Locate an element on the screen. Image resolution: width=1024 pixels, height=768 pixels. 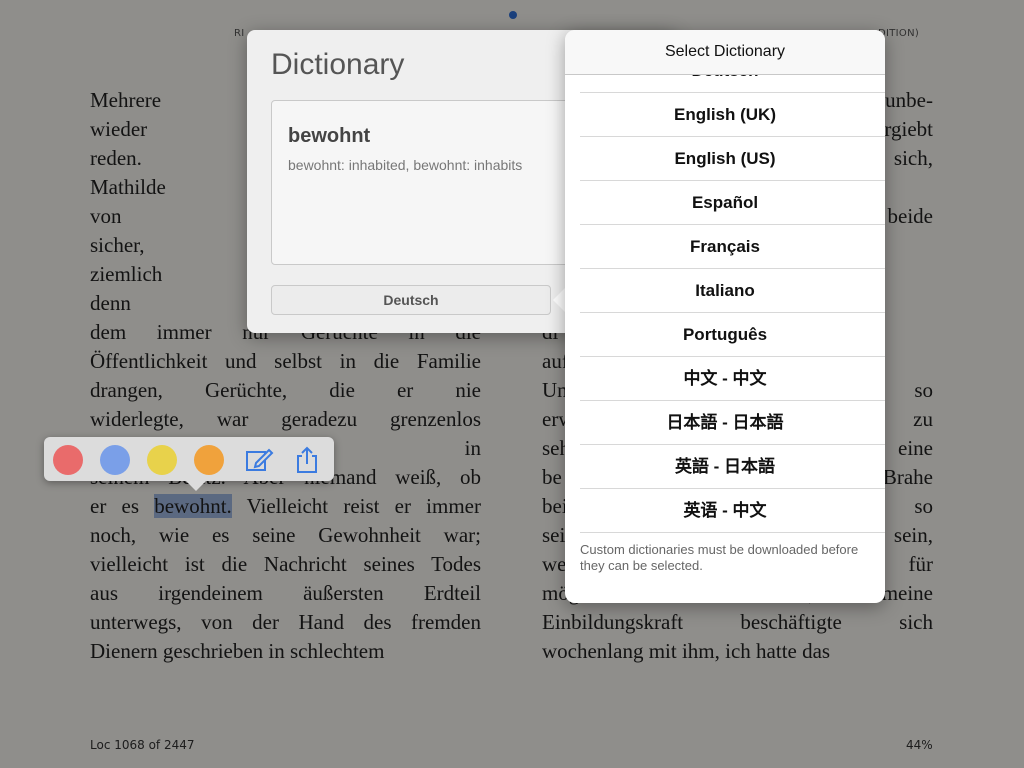
dictionary-option: English (US) is located at coordinates (732, 159).